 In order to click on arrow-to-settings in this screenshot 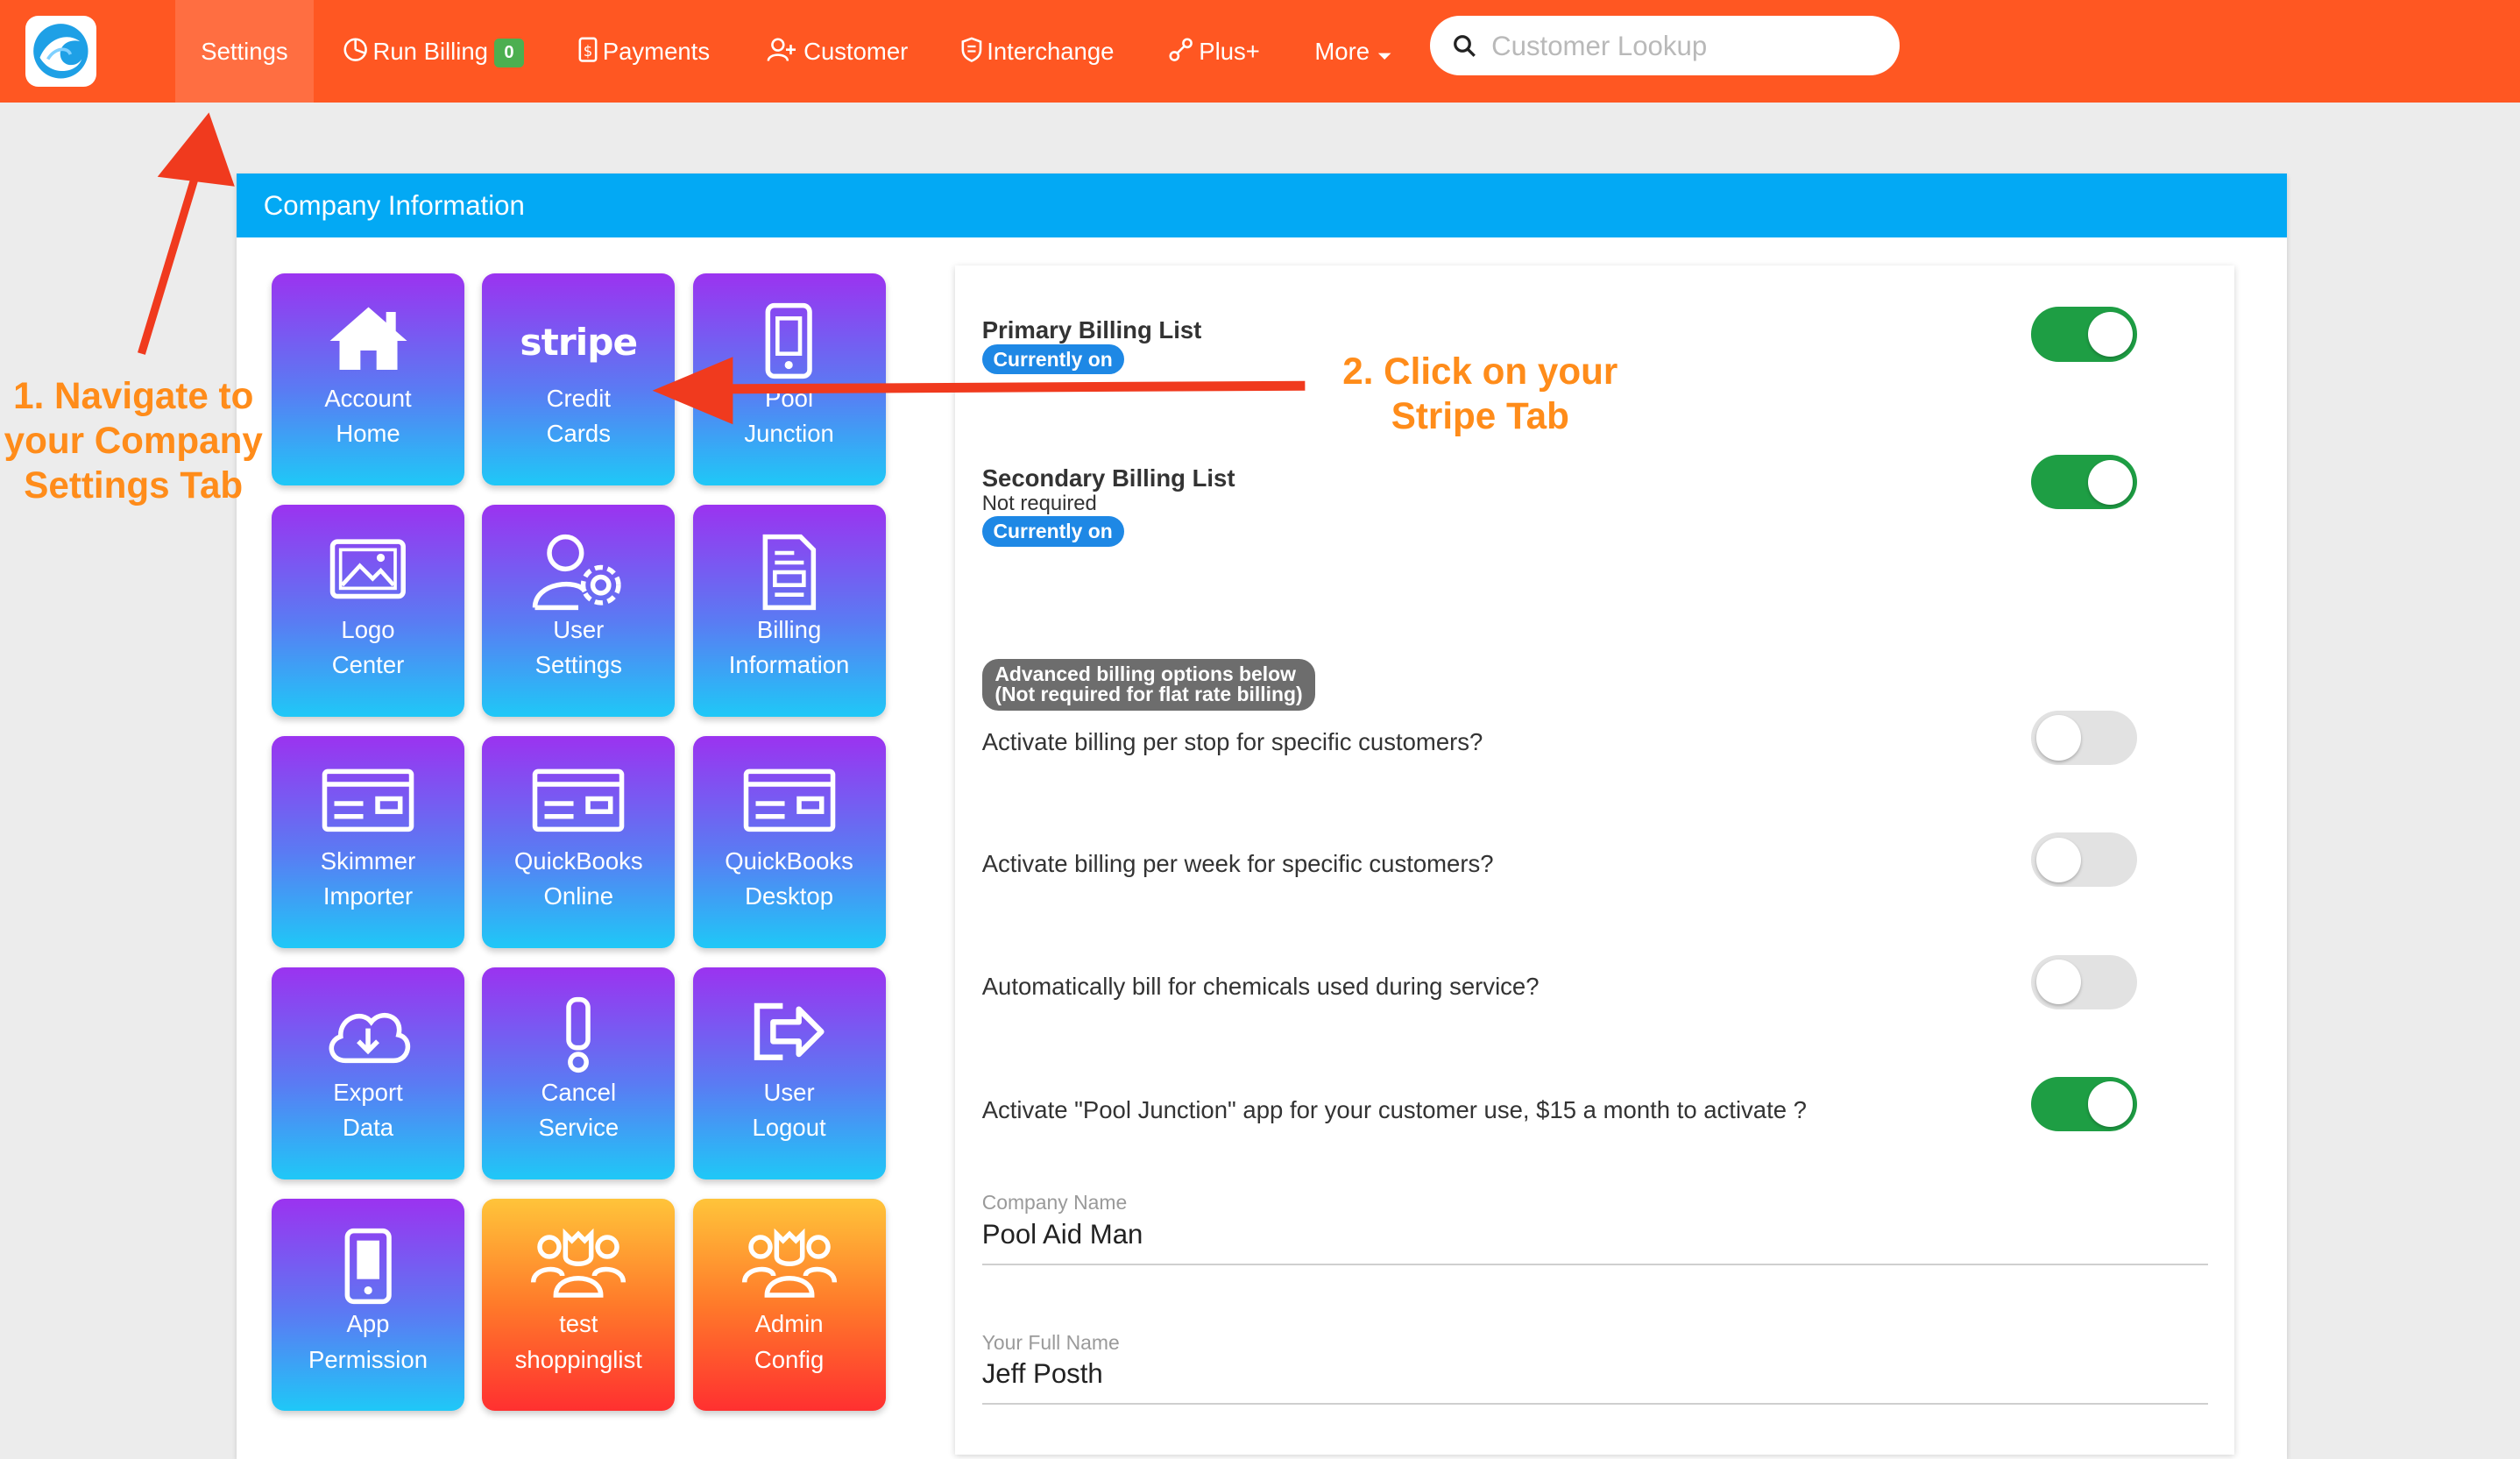, I will do `click(186, 233)`.